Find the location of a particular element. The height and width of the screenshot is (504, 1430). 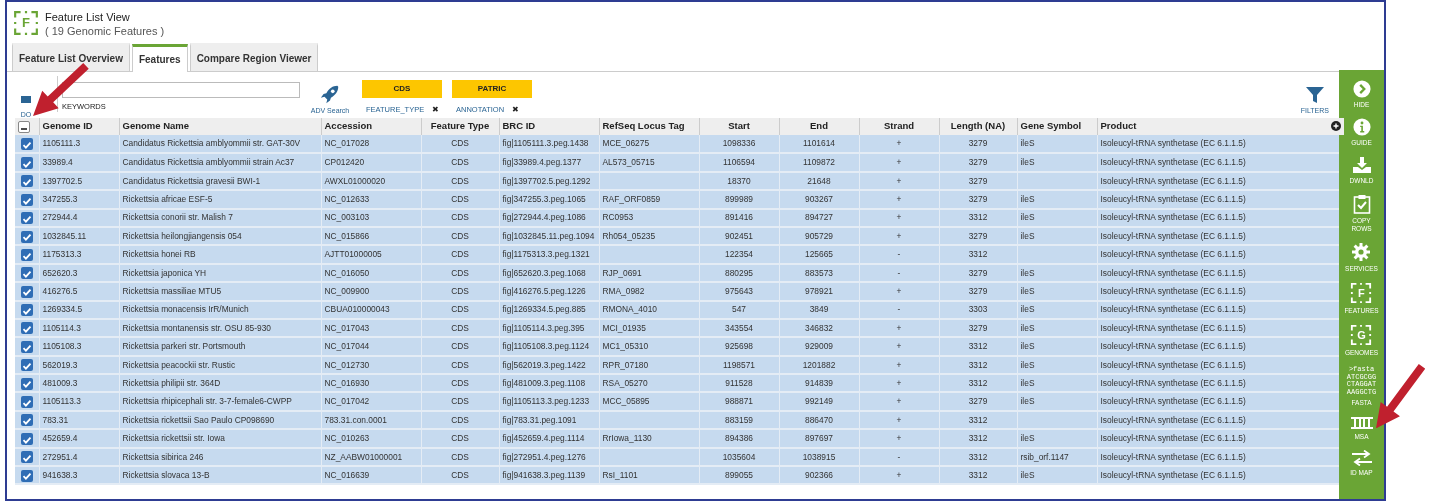

info-icon is located at coordinates (1361, 127).